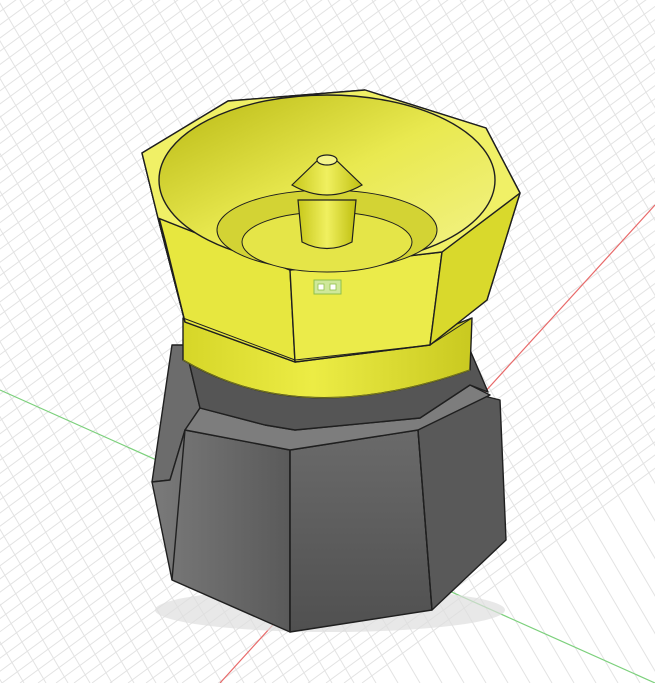 The height and width of the screenshot is (683, 655). I want to click on component-marker-icon, so click(327, 287).